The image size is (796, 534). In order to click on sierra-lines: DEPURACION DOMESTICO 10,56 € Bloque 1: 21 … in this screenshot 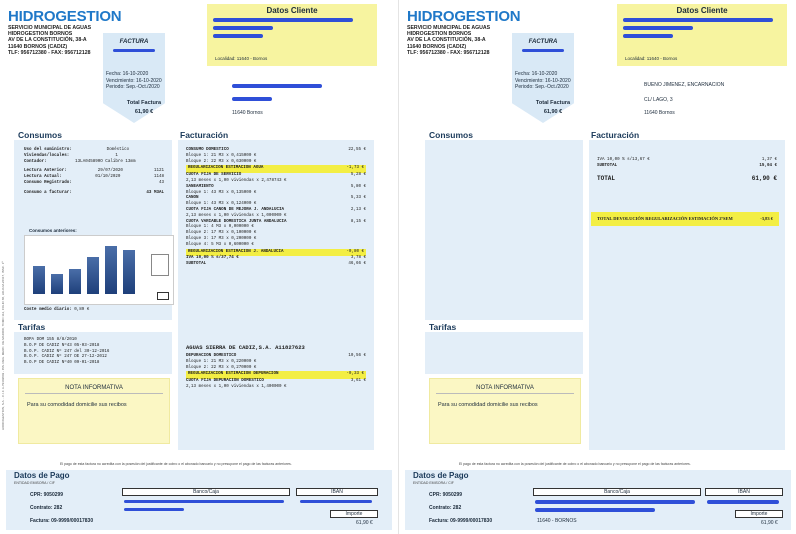, I will do `click(276, 372)`.